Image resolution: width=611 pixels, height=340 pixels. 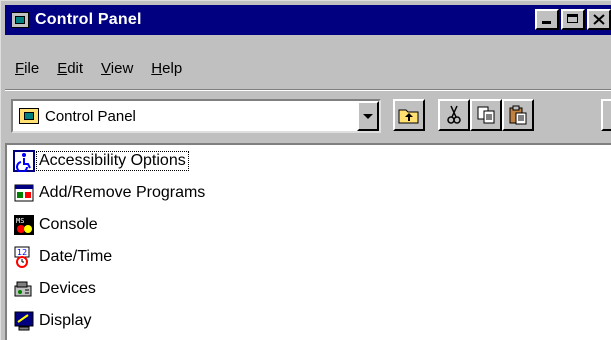 I want to click on control-panel-icon, so click(x=20, y=20).